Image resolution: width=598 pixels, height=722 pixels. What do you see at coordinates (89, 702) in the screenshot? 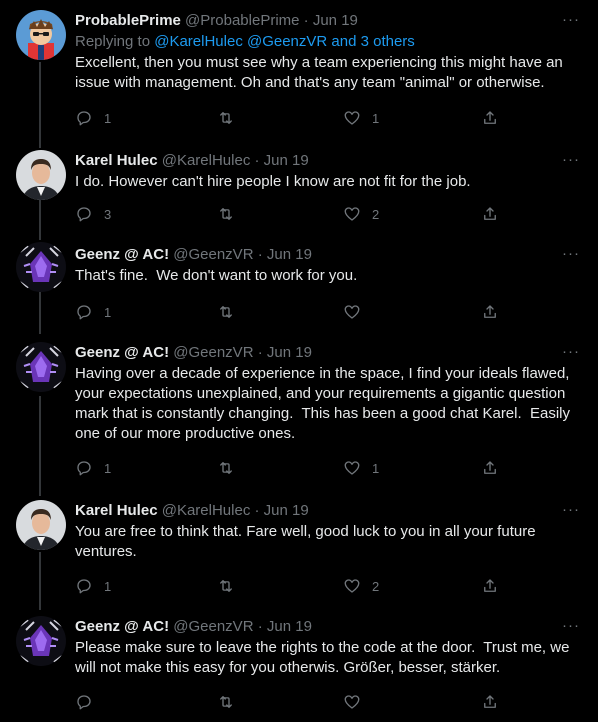
I see `reply-button` at bounding box center [89, 702].